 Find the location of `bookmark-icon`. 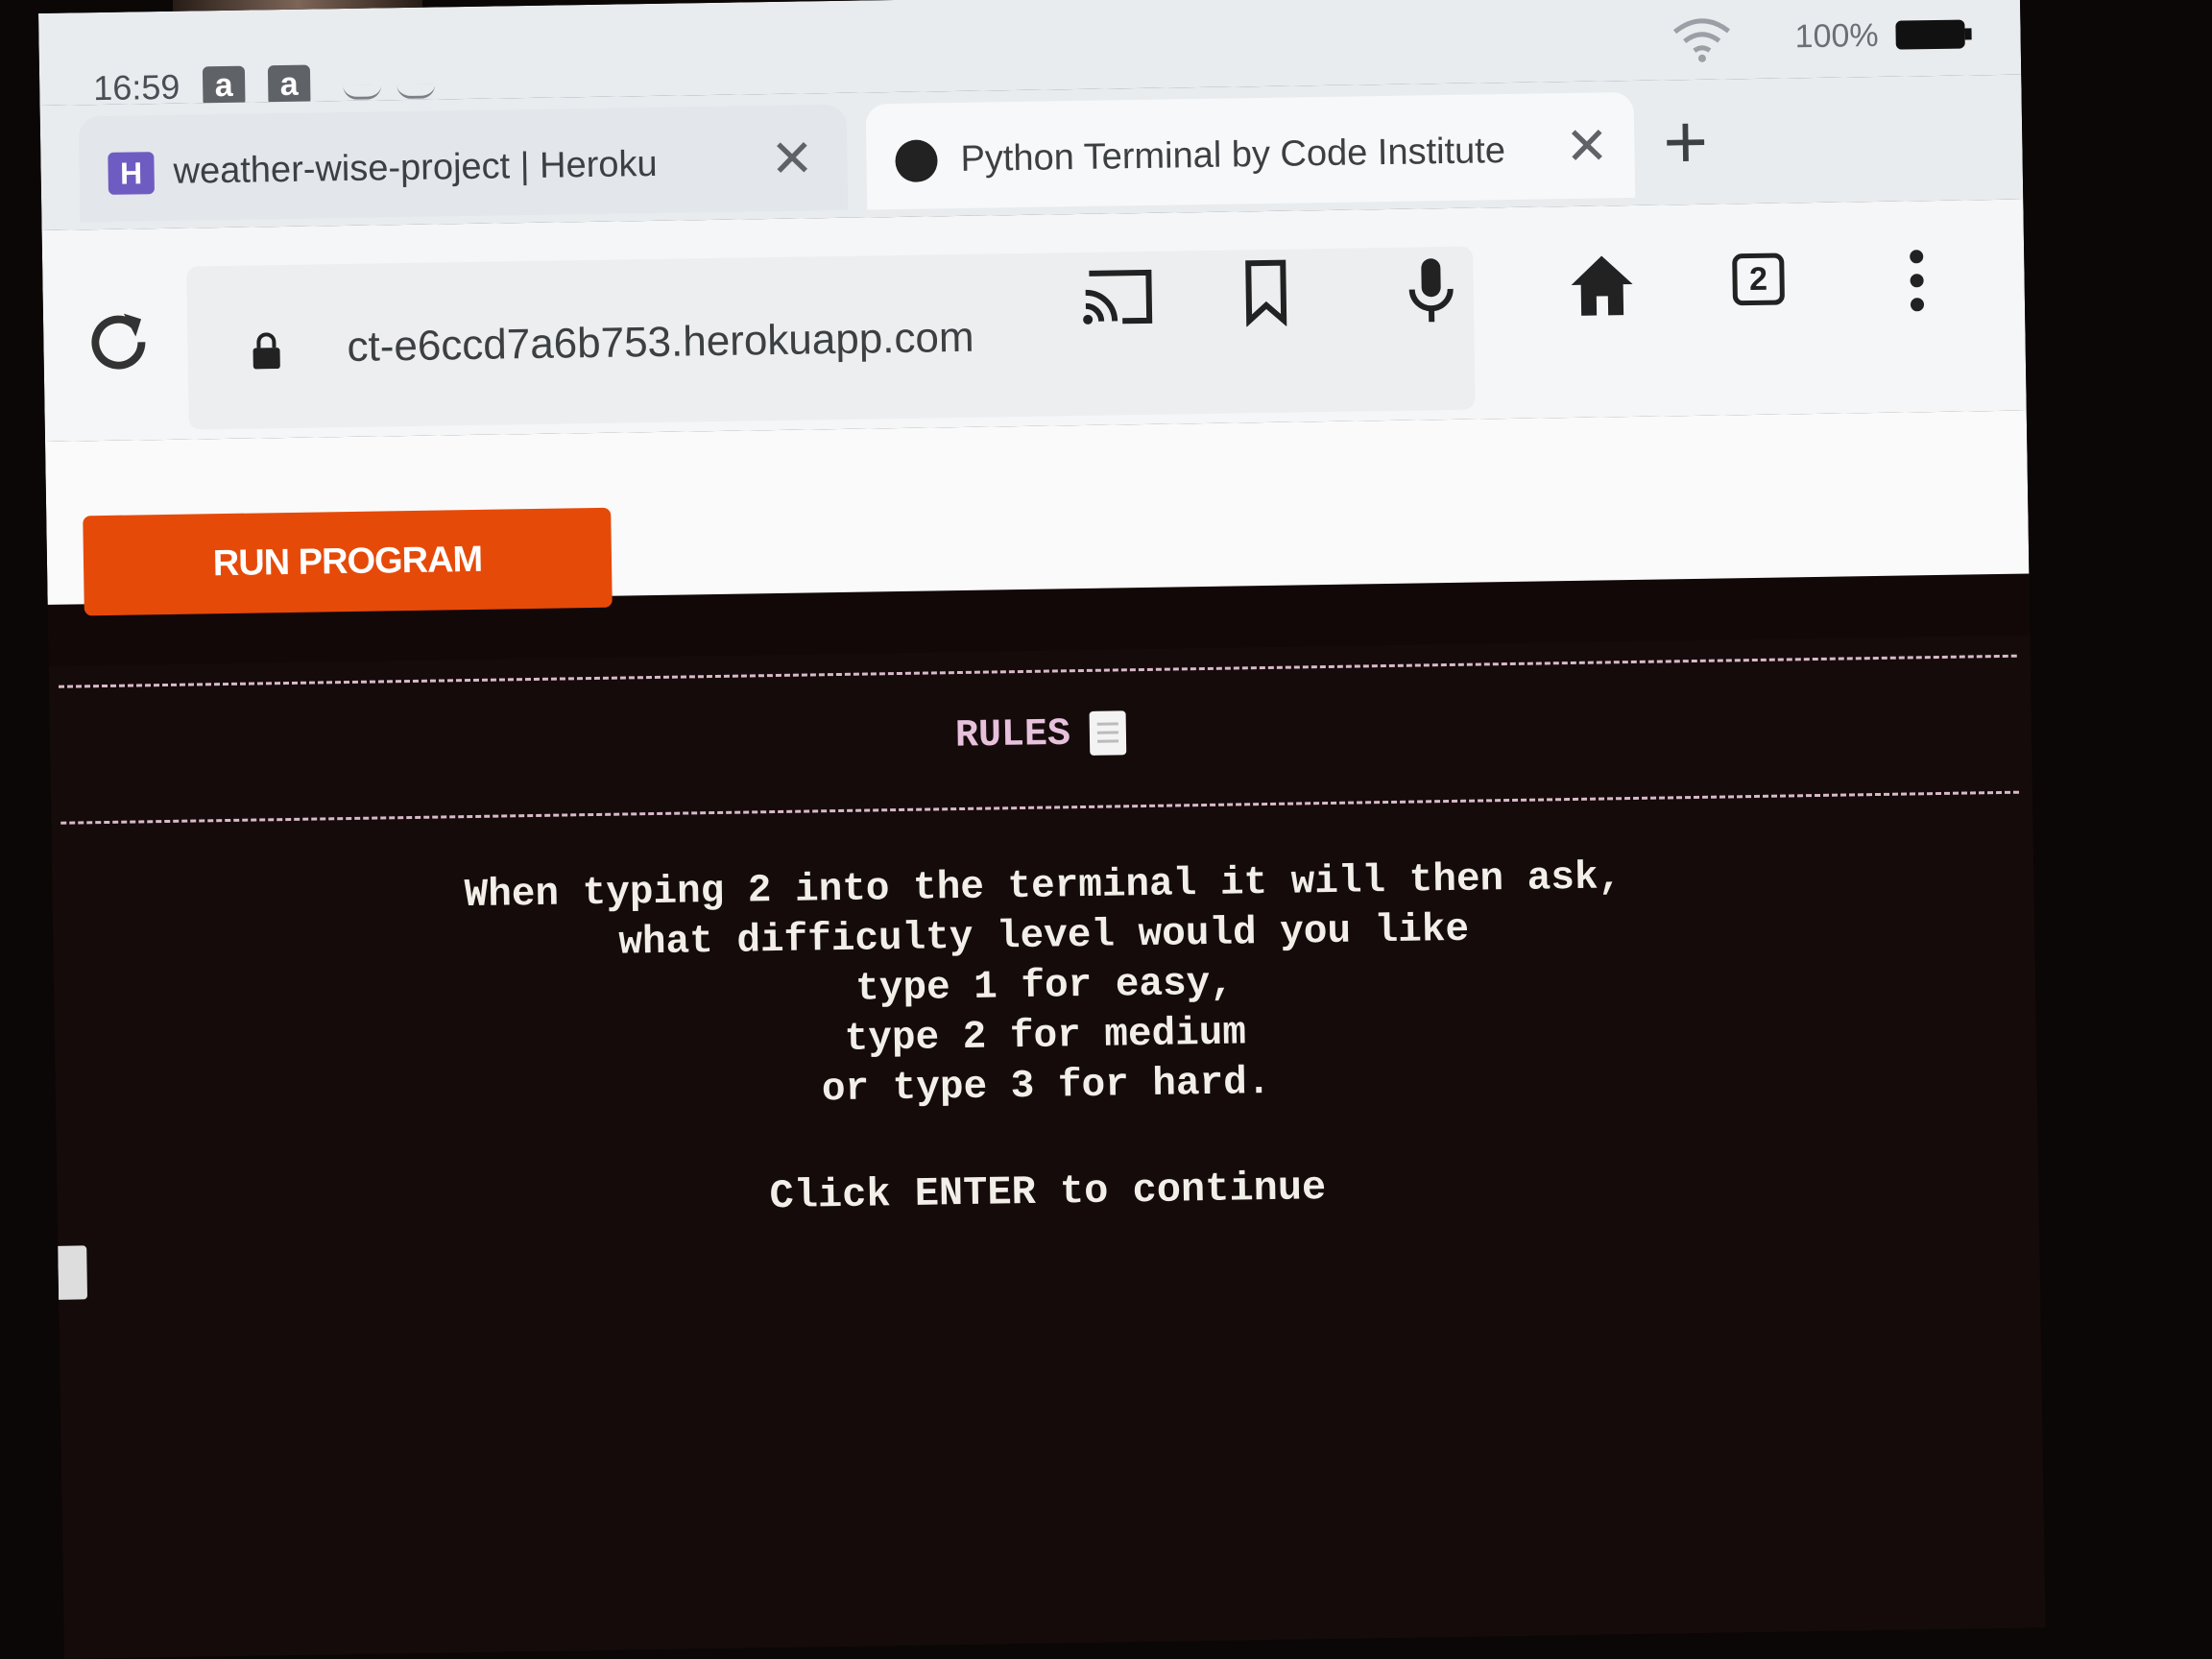

bookmark-icon is located at coordinates (1265, 293).